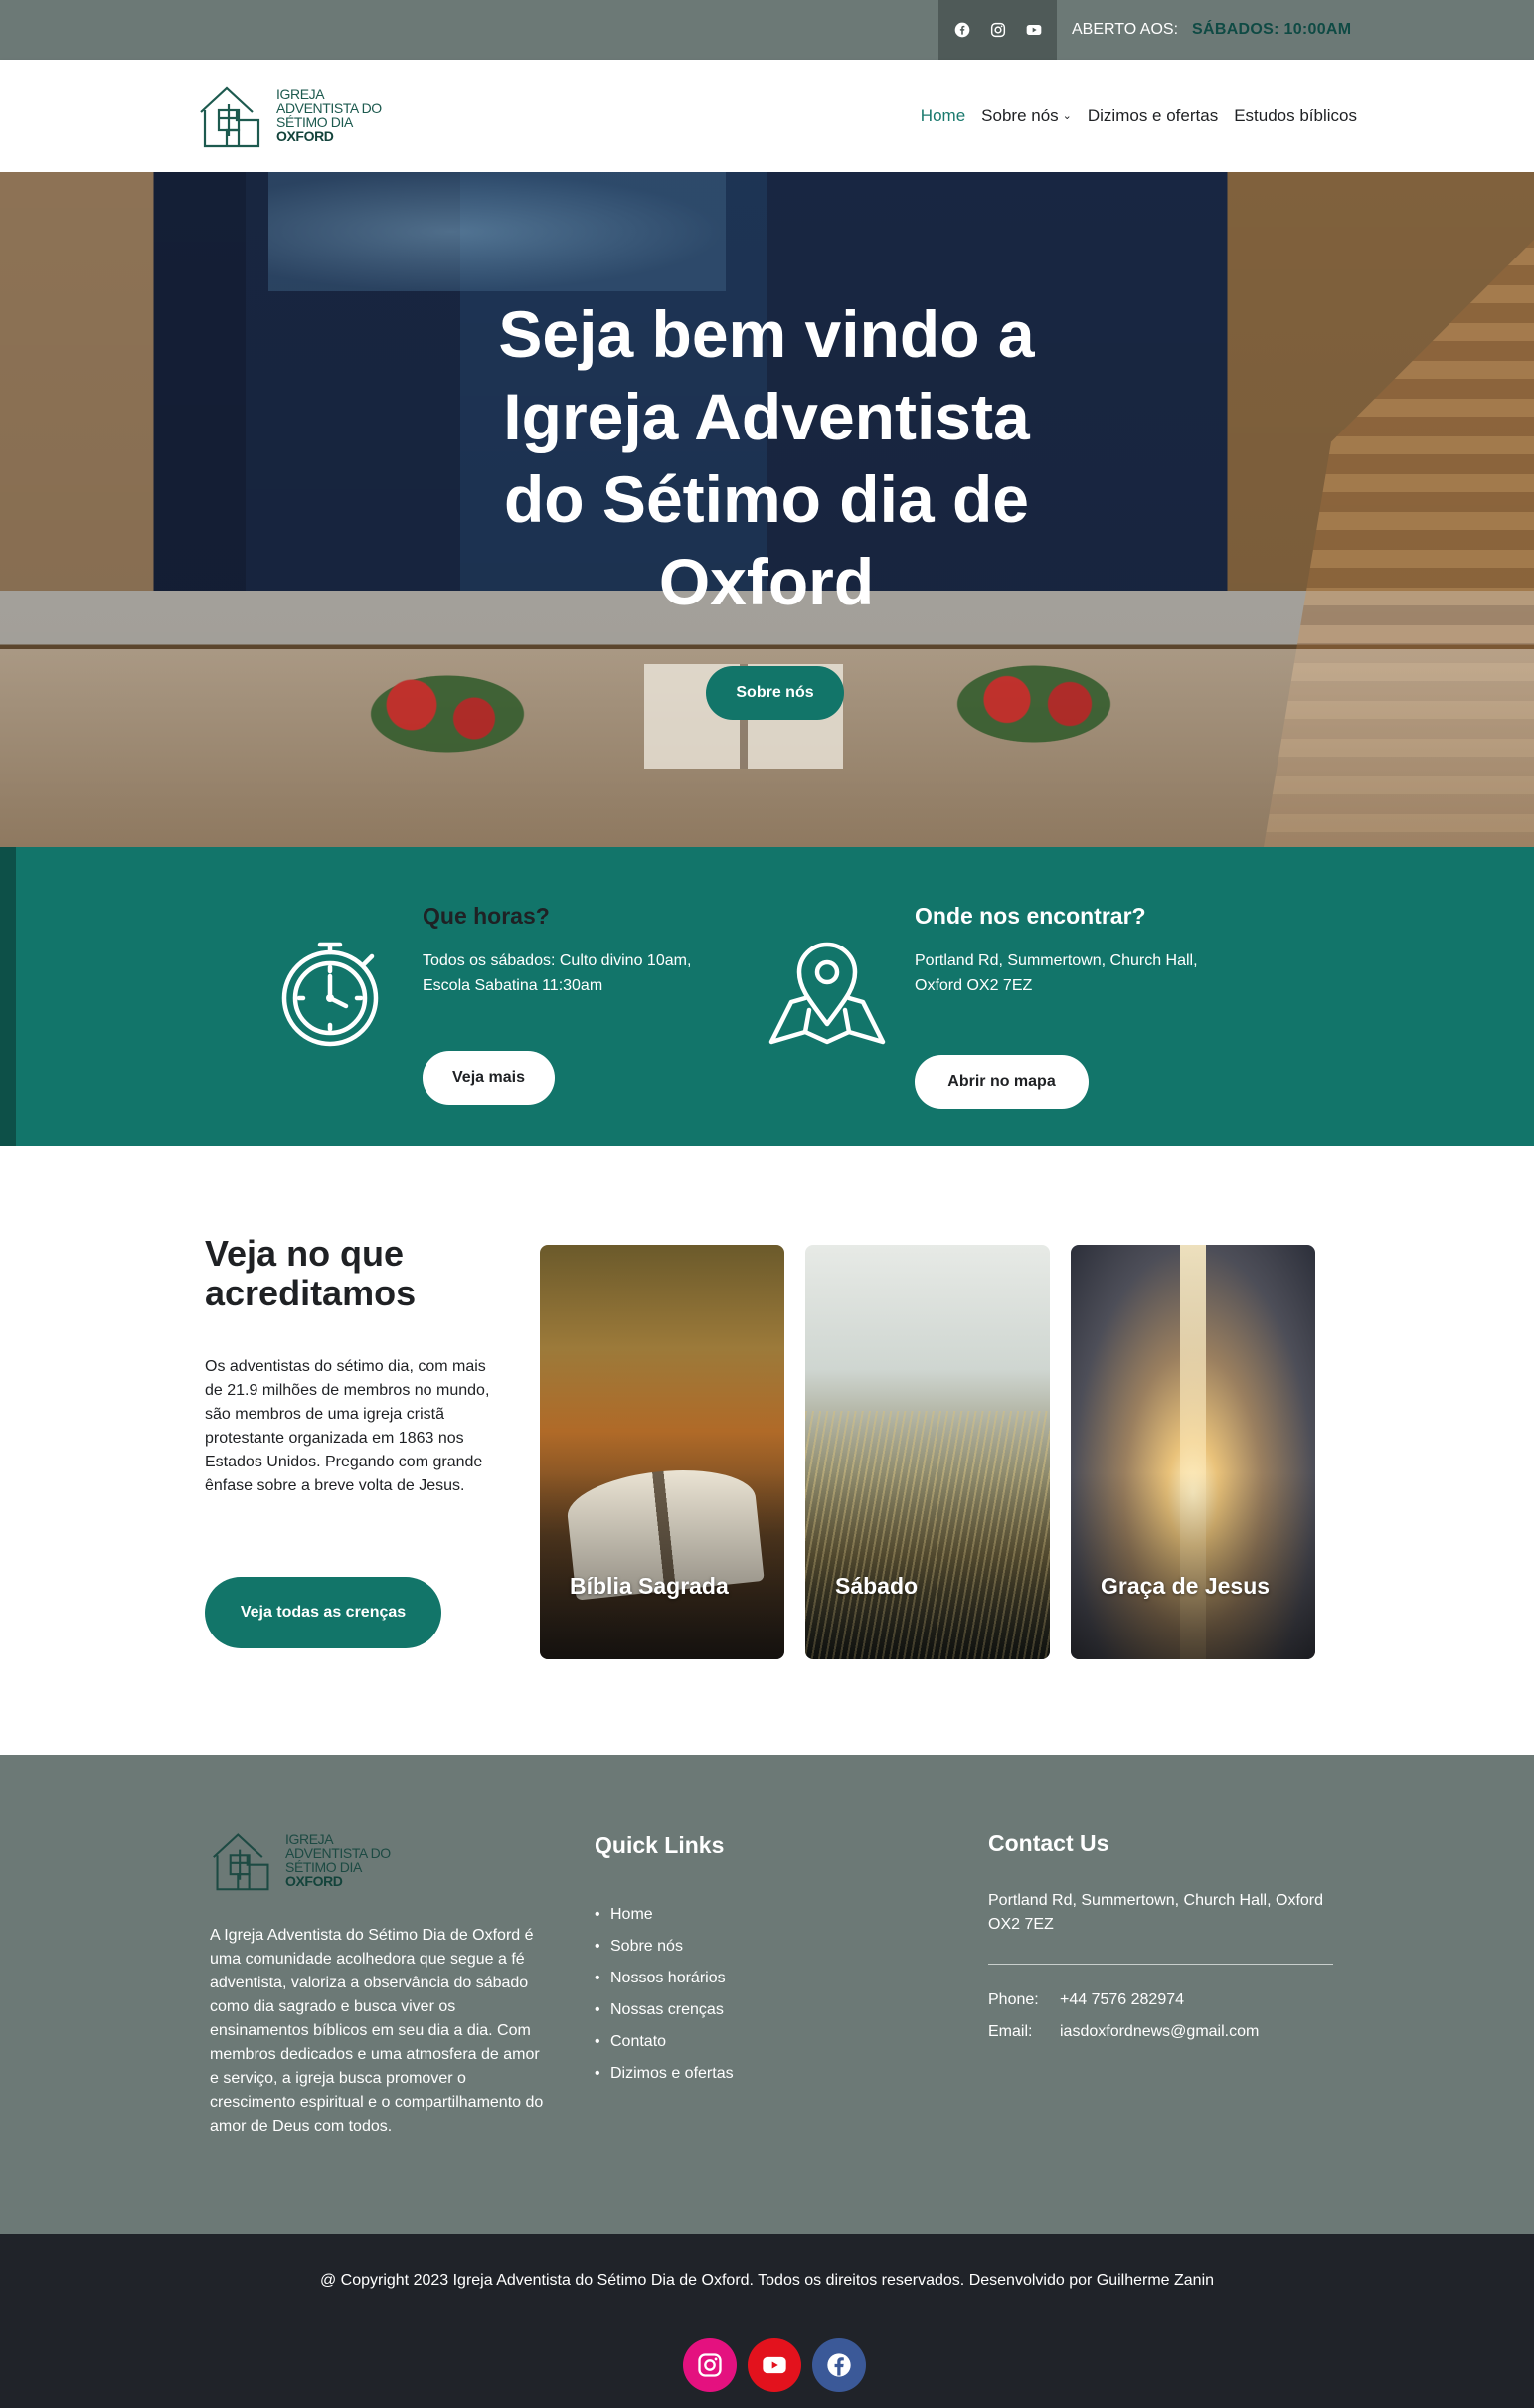  Describe the element at coordinates (1020, 115) in the screenshot. I see `nav-item-label: Sobre nós` at that location.